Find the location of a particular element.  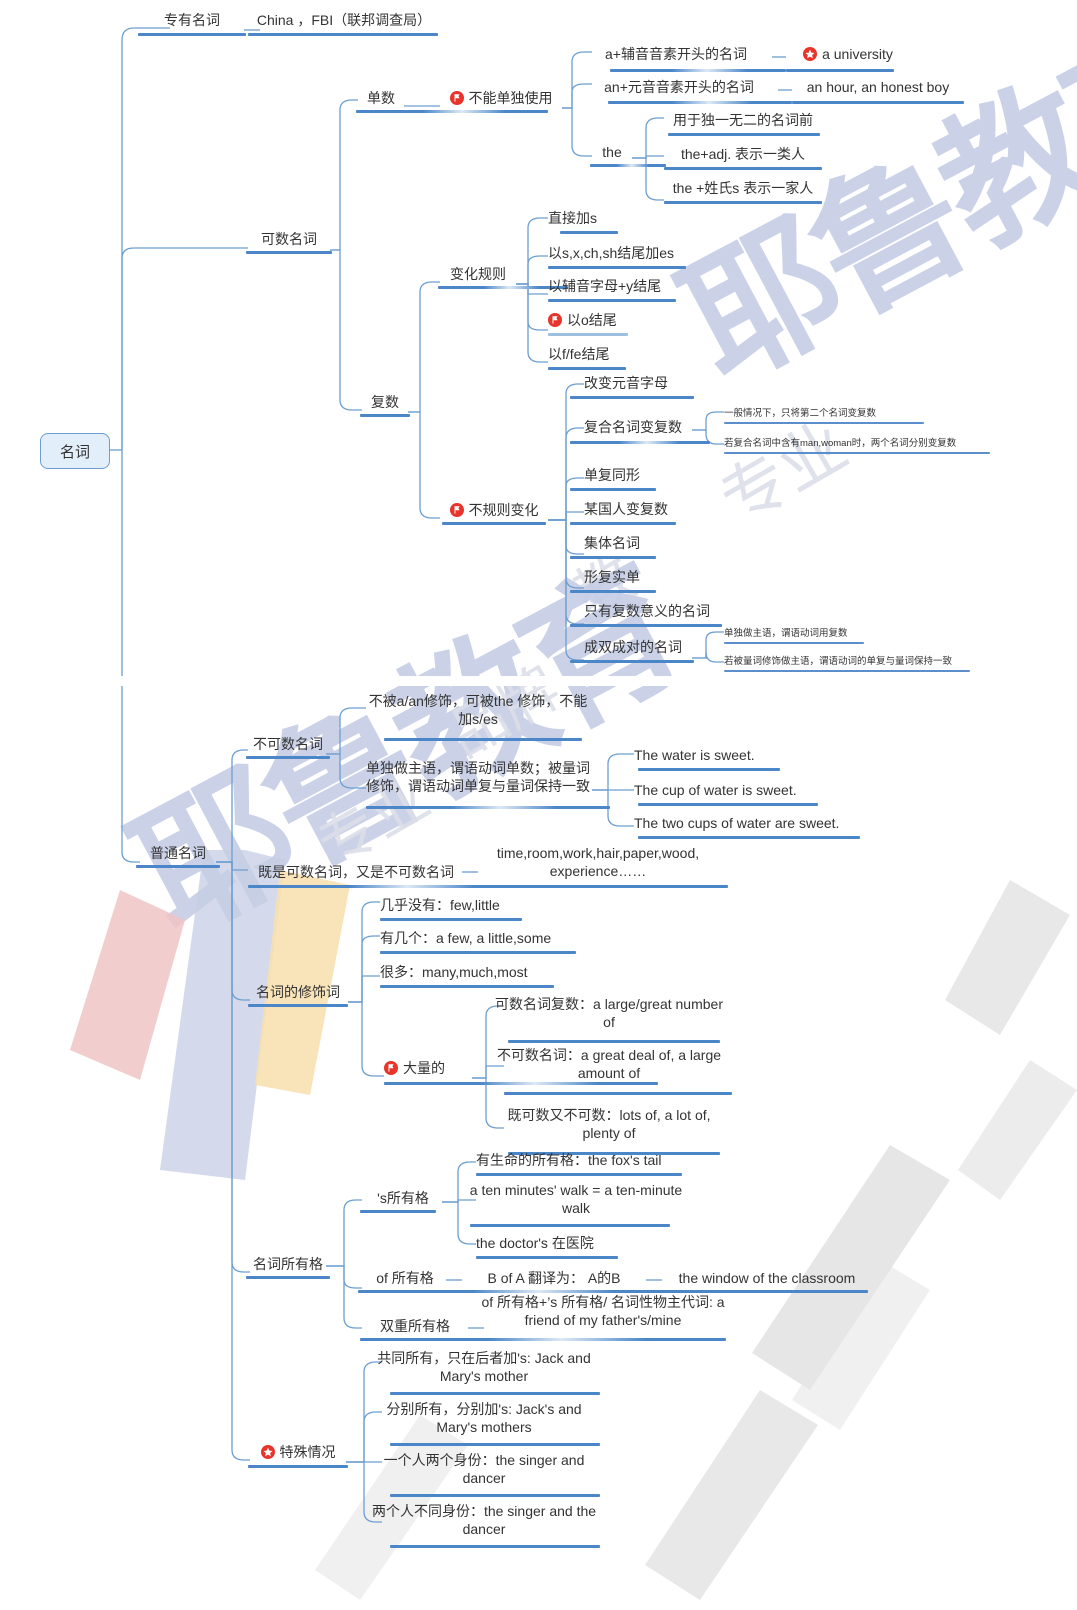

node-double-possessive: 双重所有格 is located at coordinates (415, 1327).